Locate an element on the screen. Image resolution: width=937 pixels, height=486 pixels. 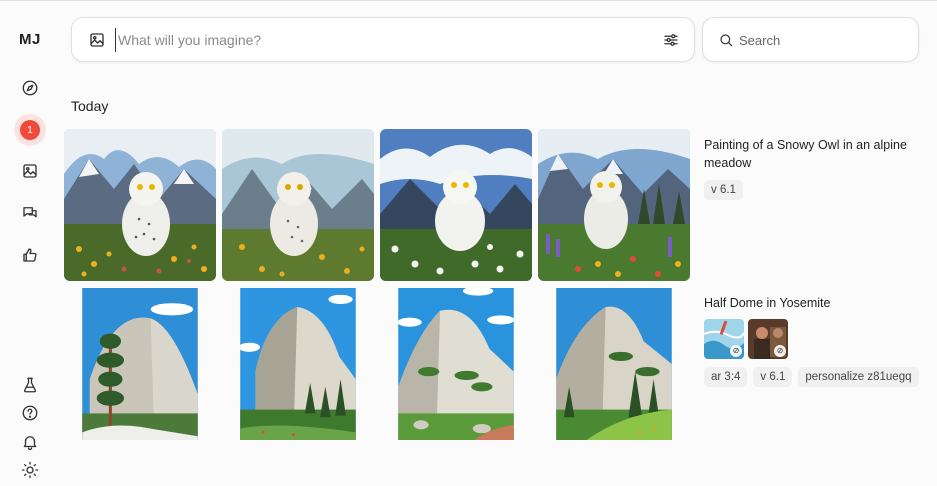
param-chip: ar 3:4 is located at coordinates (726, 377).